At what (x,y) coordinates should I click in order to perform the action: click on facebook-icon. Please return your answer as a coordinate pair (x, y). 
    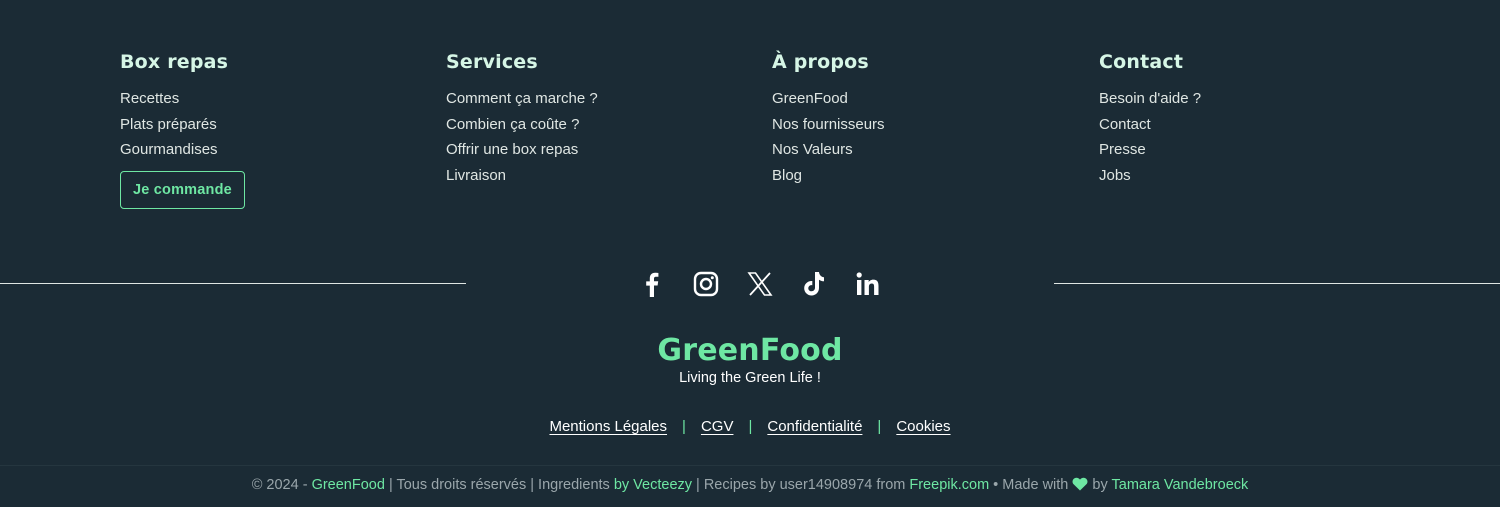
    Looking at the image, I should click on (652, 284).